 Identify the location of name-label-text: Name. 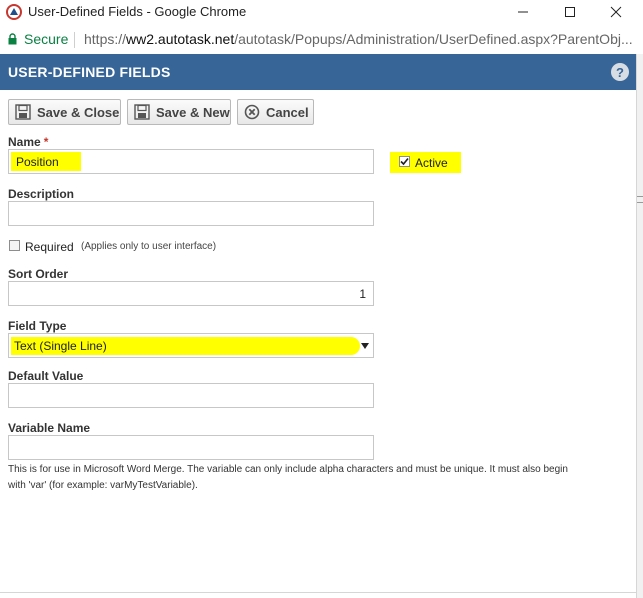
(24, 142).